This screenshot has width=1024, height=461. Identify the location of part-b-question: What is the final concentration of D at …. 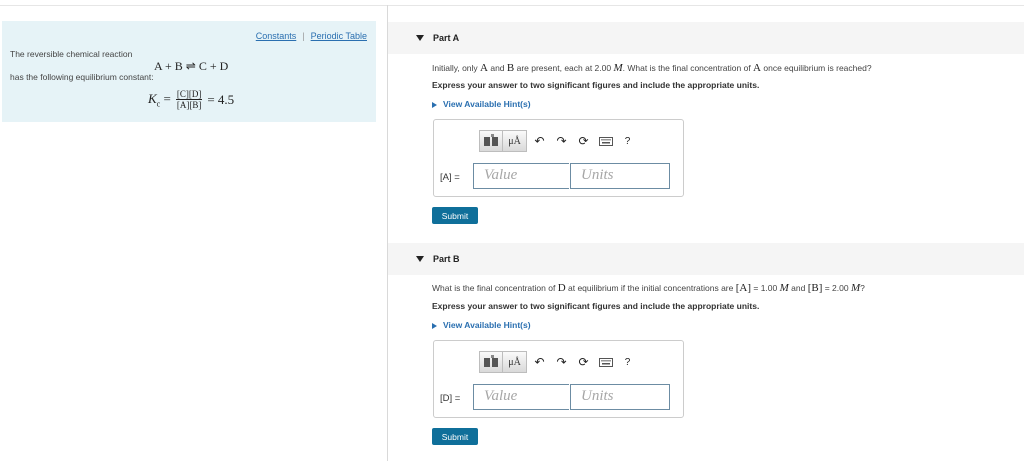
(648, 288).